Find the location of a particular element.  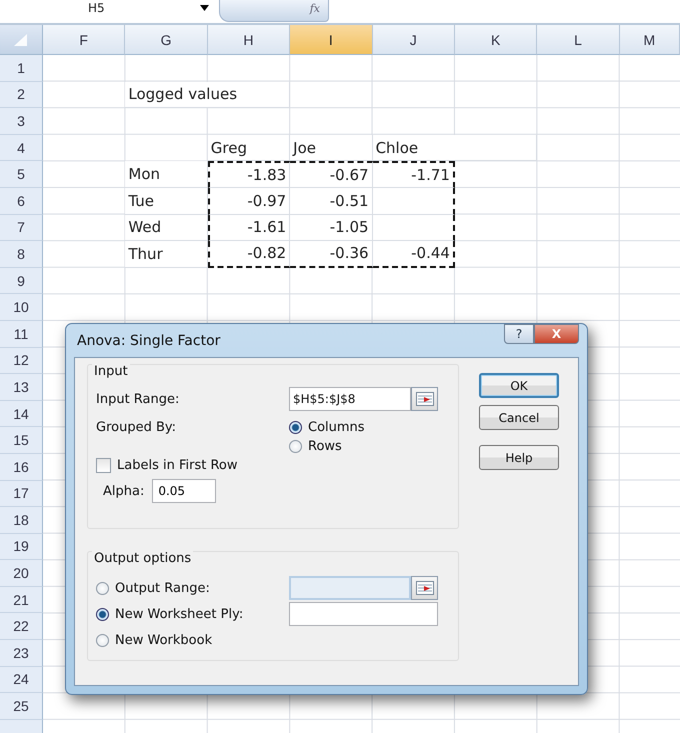

checkbox-label: Labels in First Row is located at coordinates (177, 465).